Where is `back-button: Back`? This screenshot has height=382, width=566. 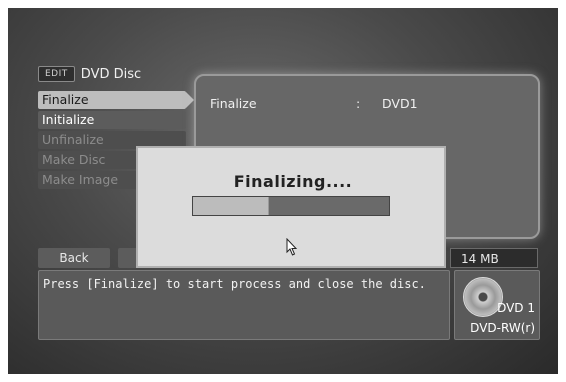
back-button: Back is located at coordinates (74, 258).